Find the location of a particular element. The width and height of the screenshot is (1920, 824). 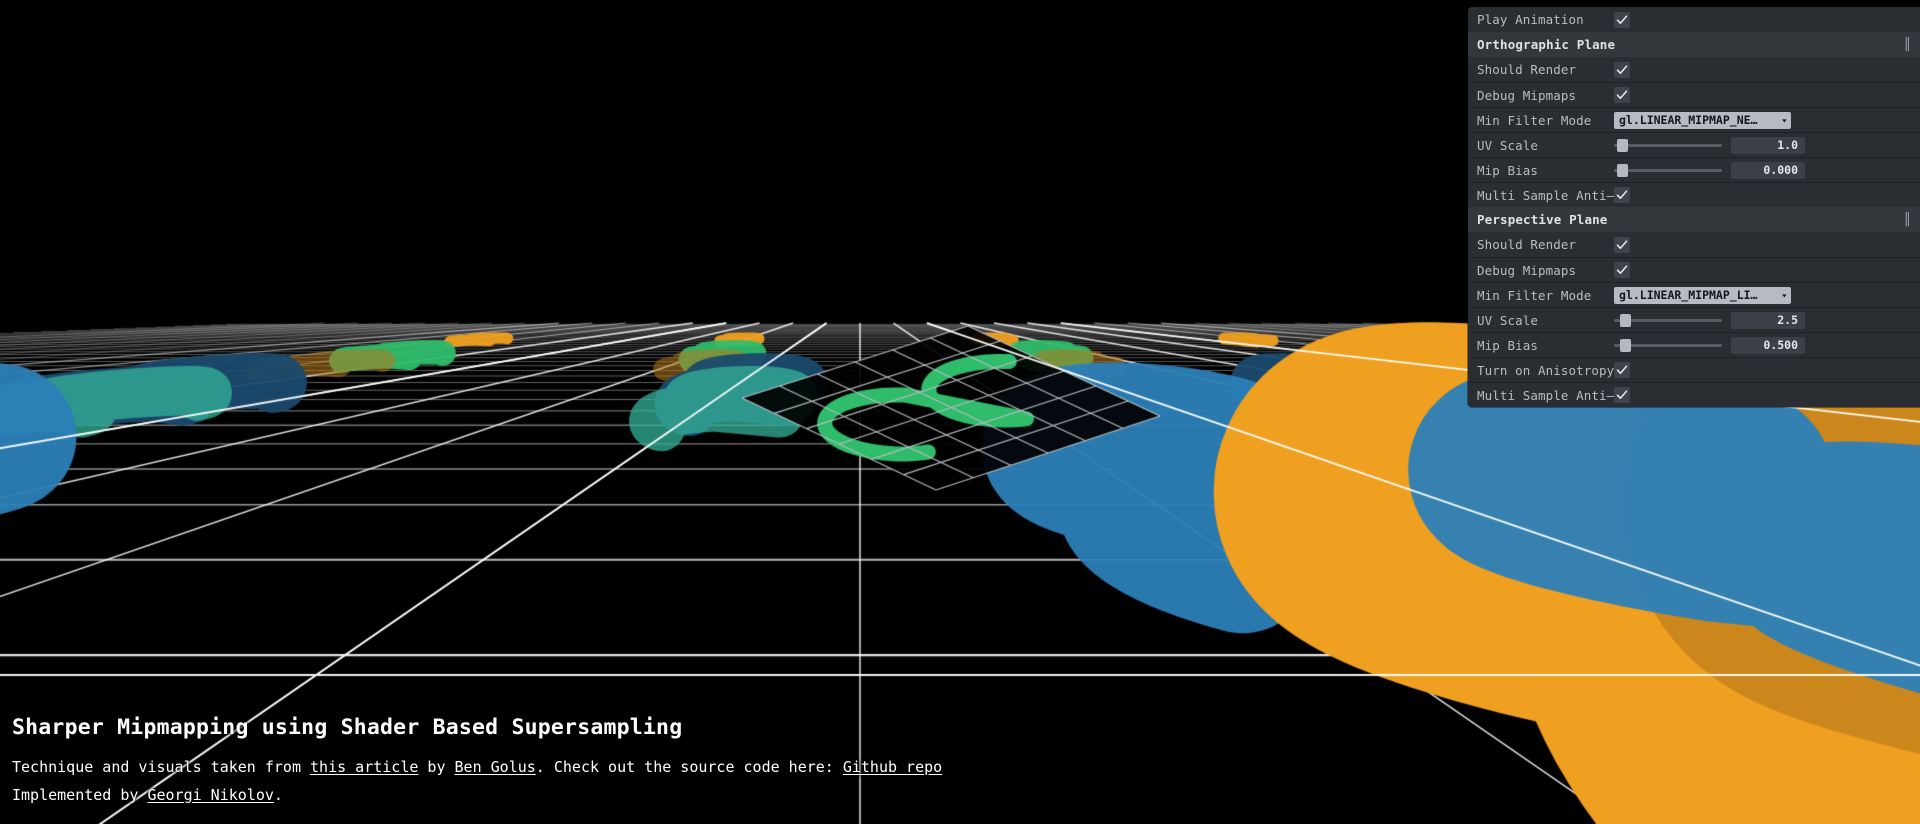

impl-suffix: . is located at coordinates (278, 794).